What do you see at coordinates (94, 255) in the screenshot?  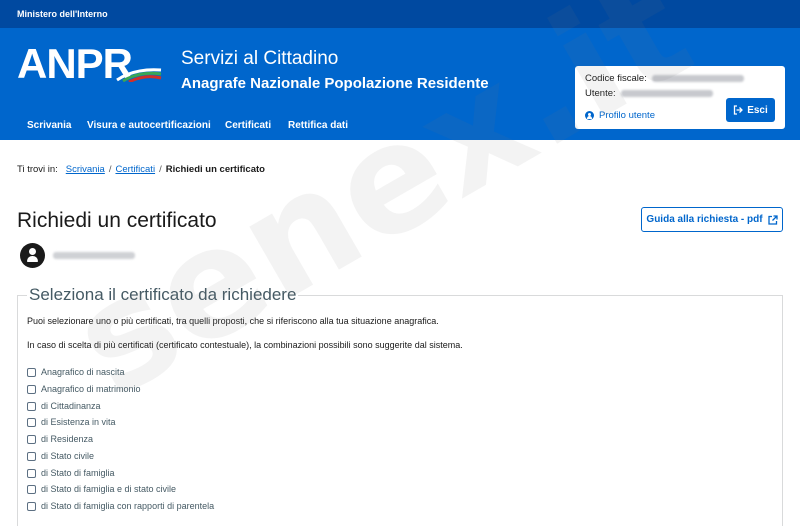 I see `user-name-redacted` at bounding box center [94, 255].